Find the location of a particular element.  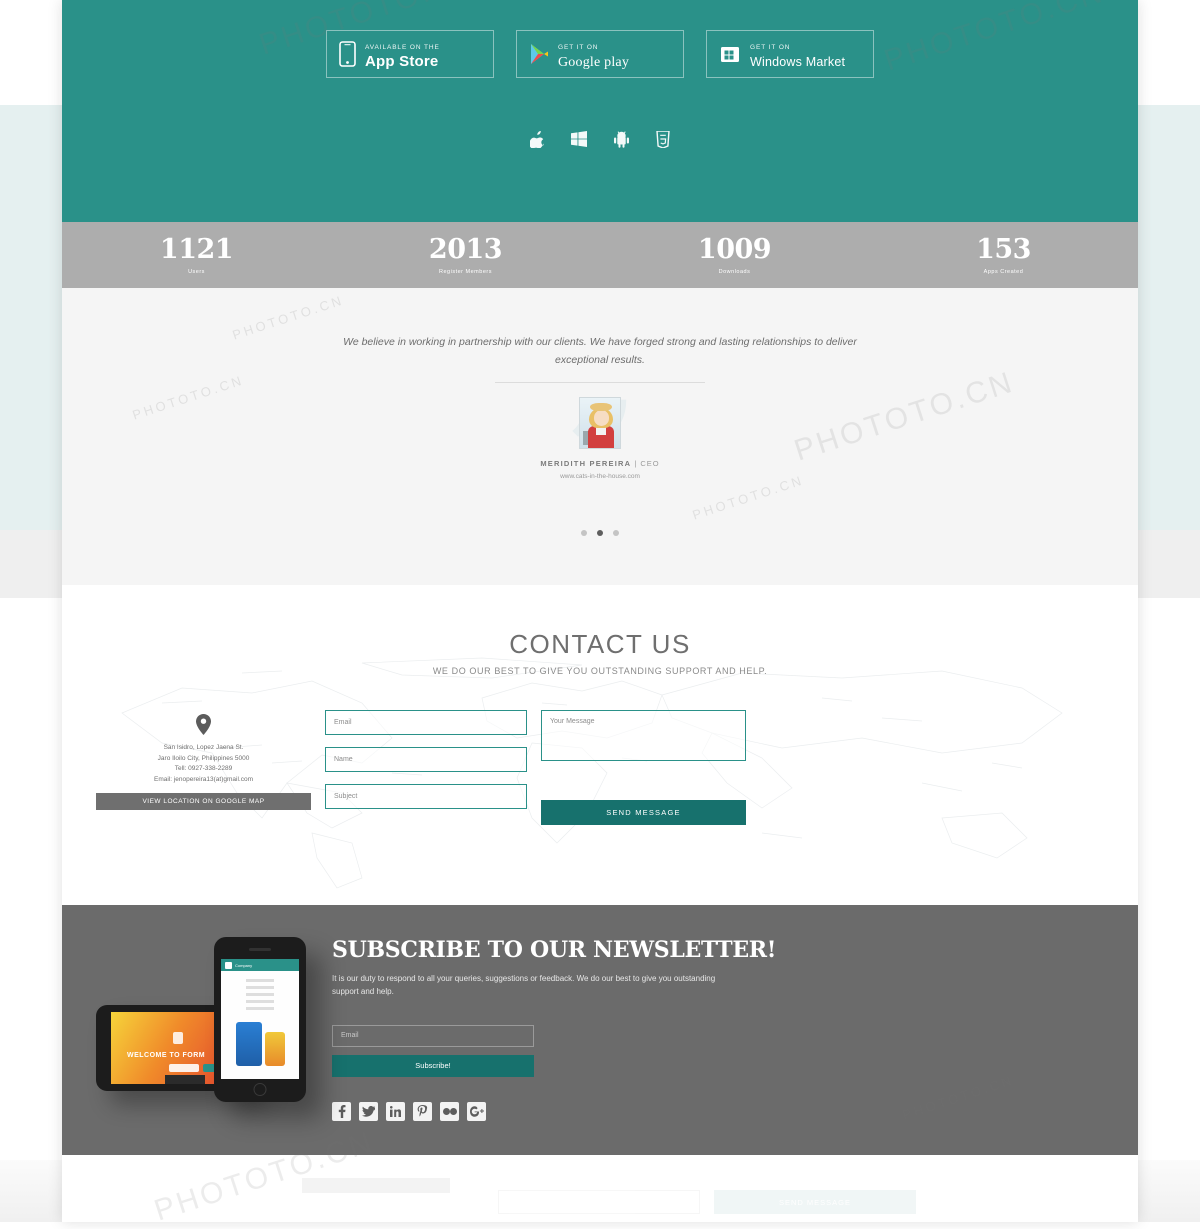

map-pin-icon is located at coordinates (203, 724).